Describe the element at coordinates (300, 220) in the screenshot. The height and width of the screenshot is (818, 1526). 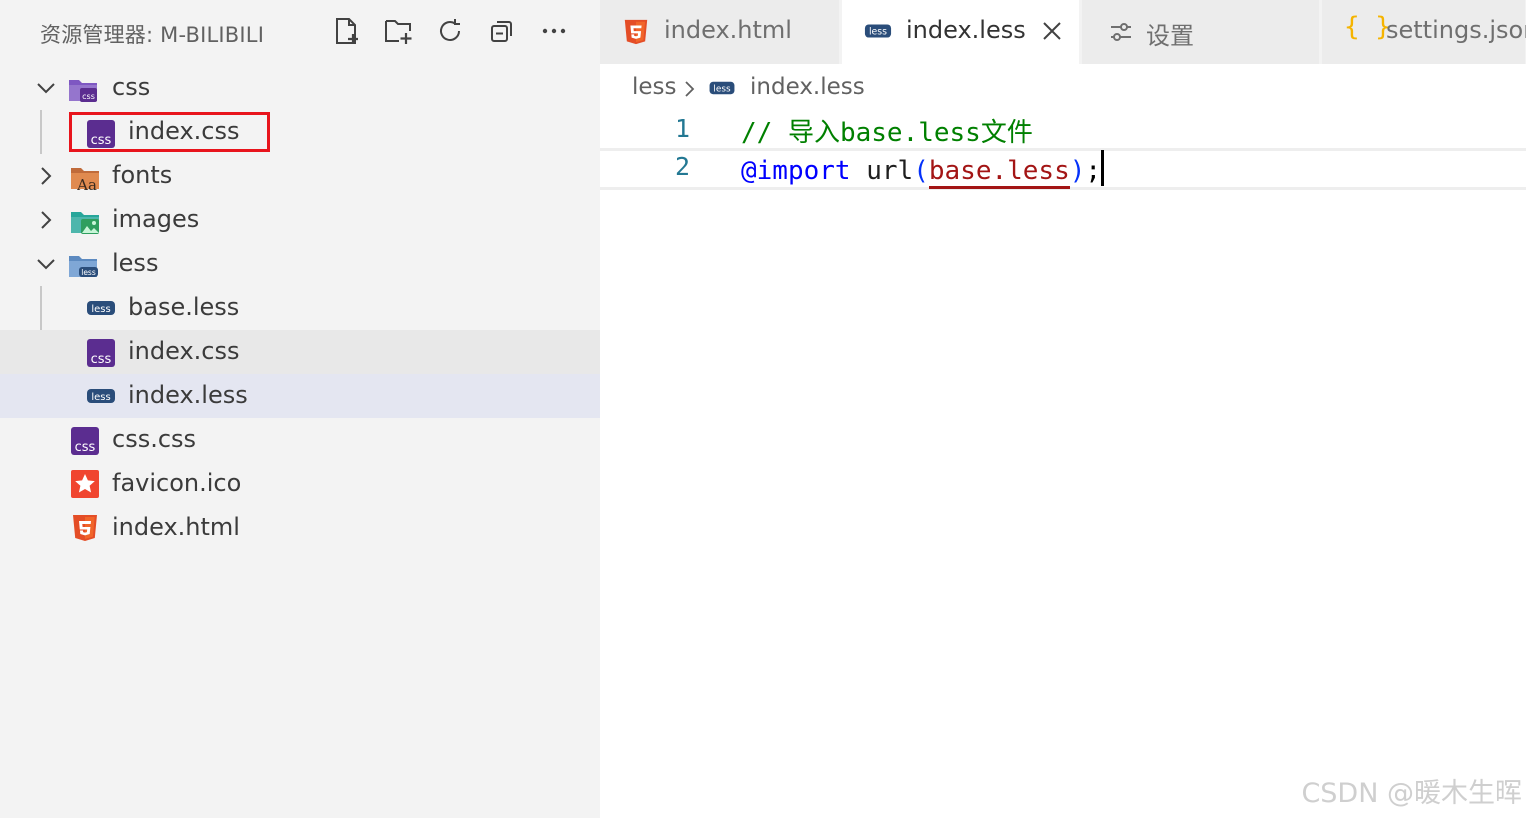
I see `tree-item-images-folder: images` at that location.